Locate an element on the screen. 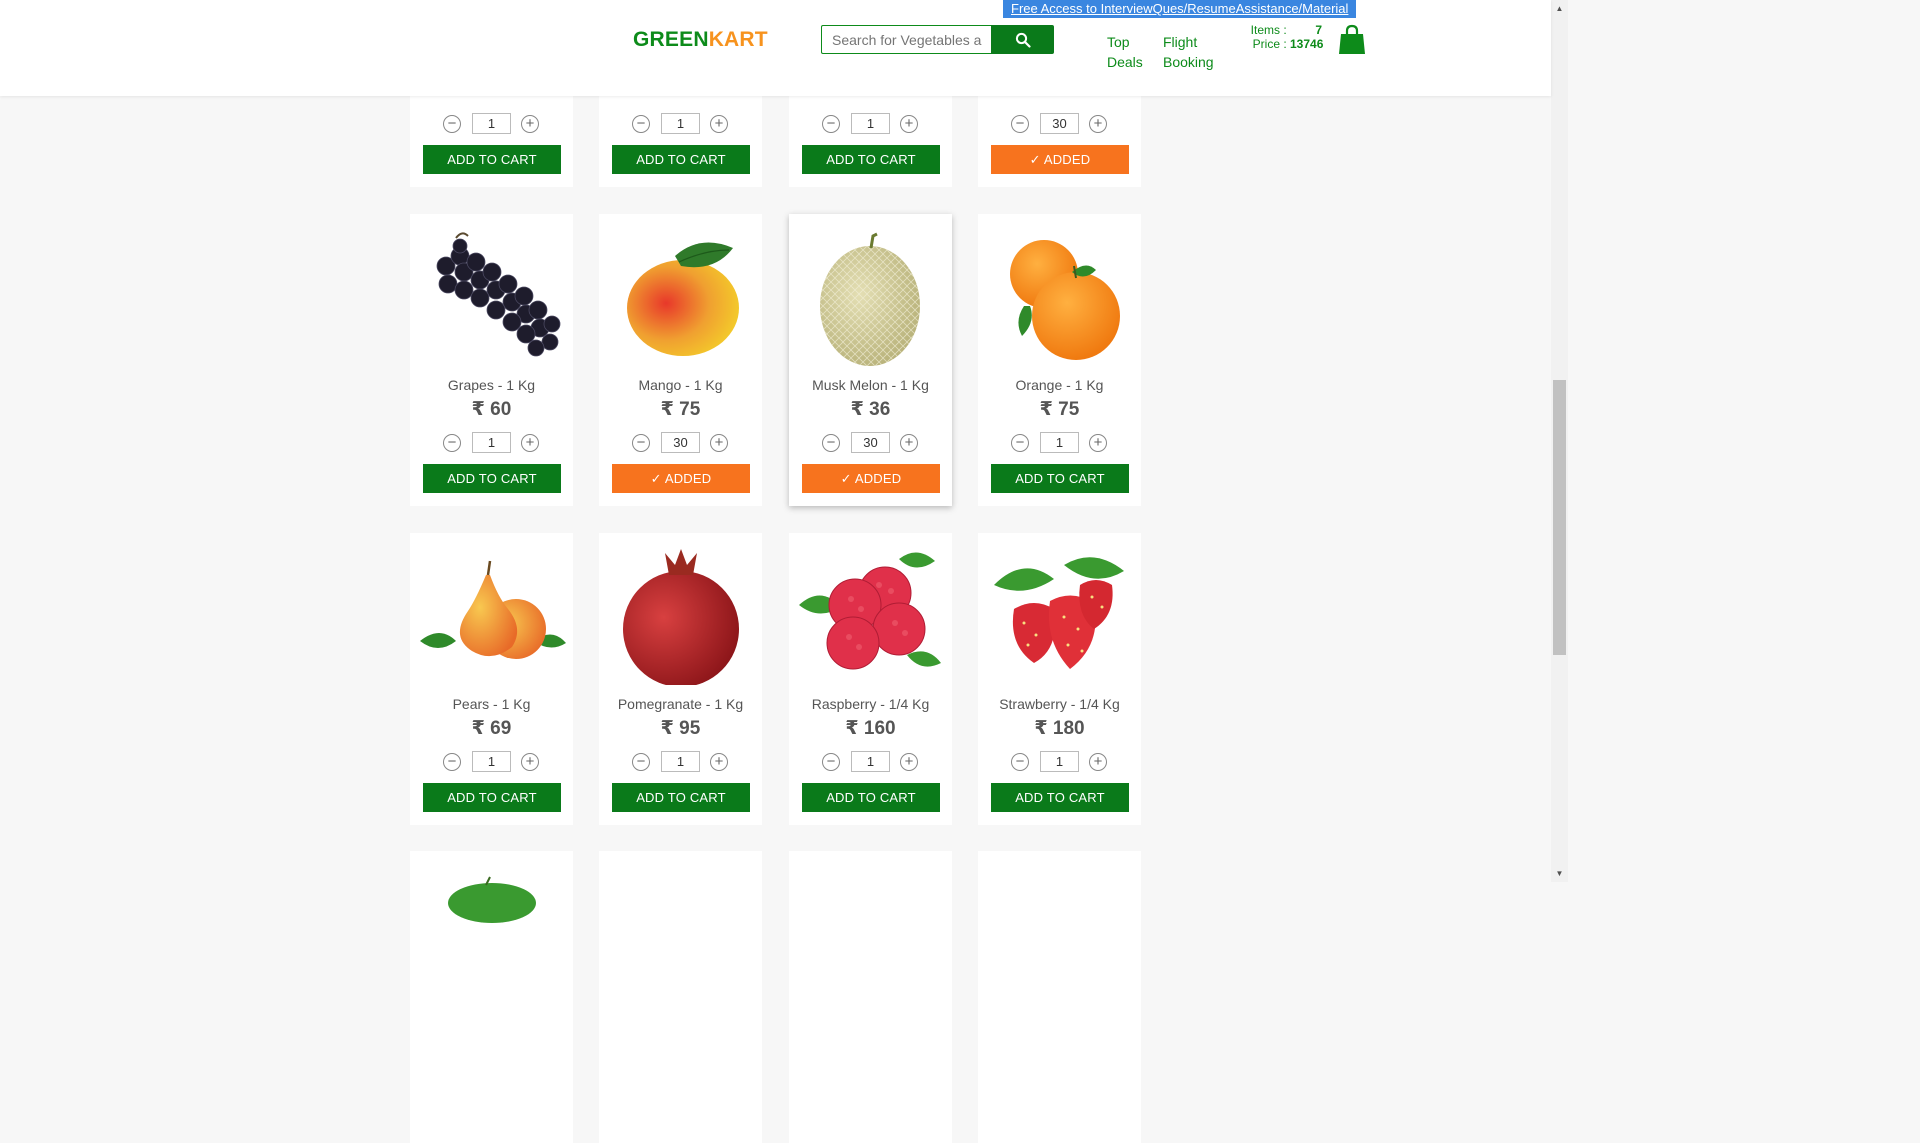 The image size is (1920, 1143). pomegranate-image is located at coordinates (681, 617).